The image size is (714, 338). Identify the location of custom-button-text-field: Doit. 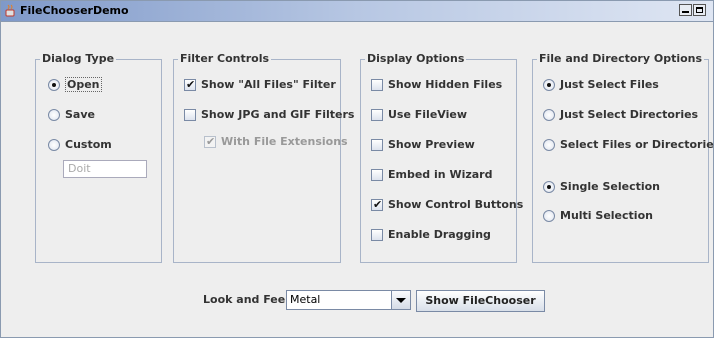
(105, 169).